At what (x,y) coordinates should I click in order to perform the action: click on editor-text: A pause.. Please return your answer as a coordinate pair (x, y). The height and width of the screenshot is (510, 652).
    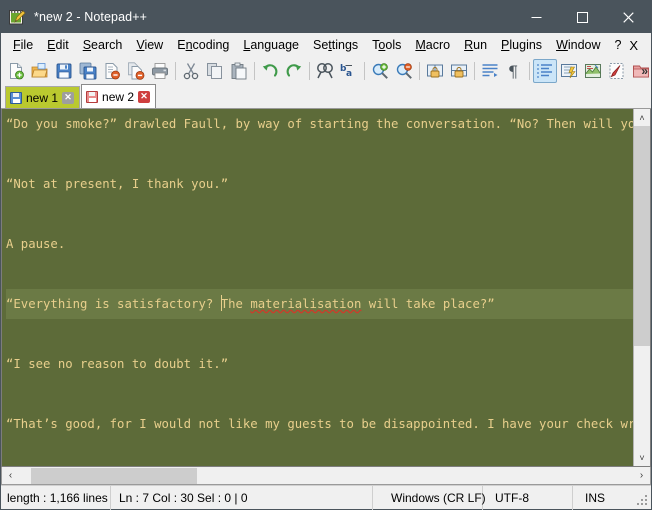
    Looking at the image, I should click on (36, 244).